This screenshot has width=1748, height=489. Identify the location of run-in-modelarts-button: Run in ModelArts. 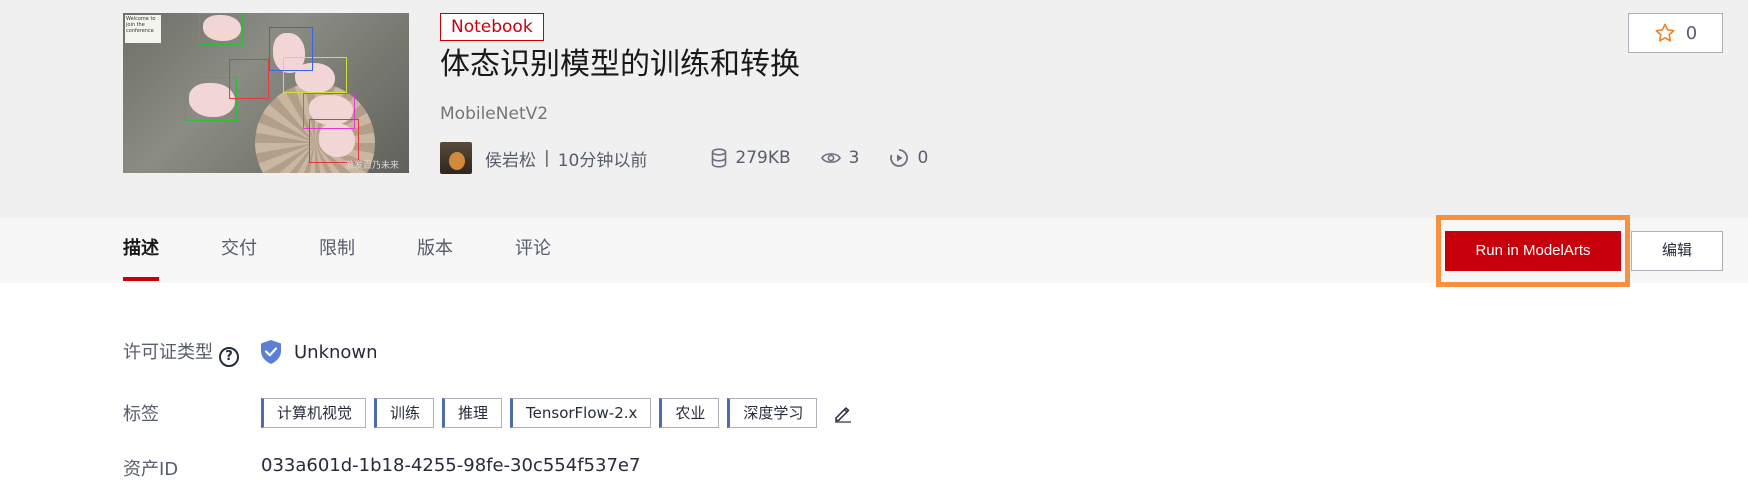
(1533, 251).